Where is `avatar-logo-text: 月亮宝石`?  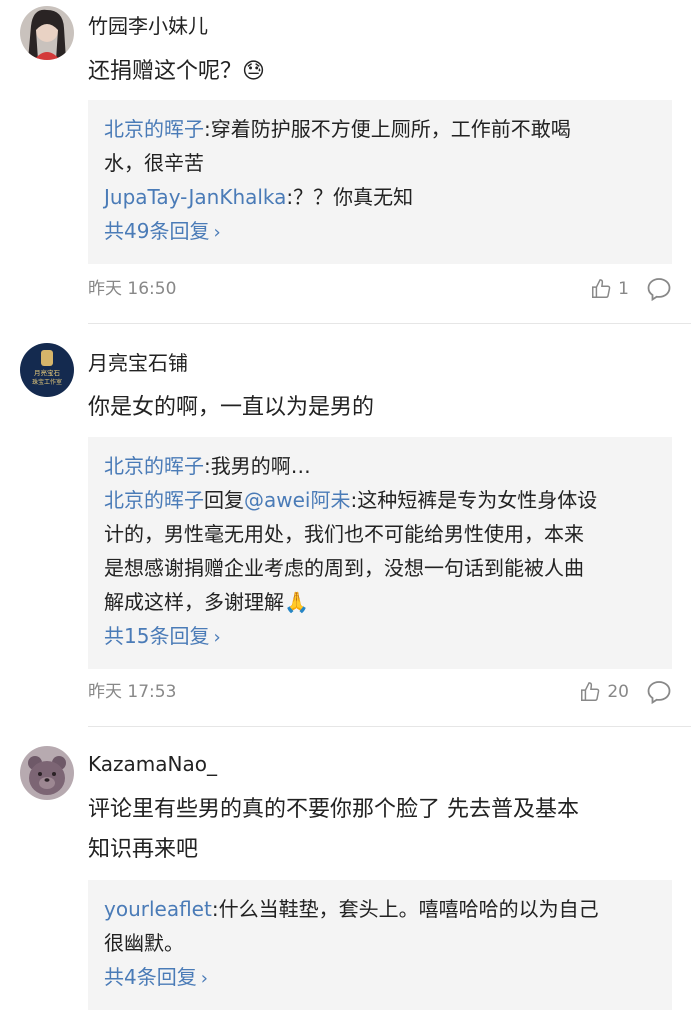 avatar-logo-text: 月亮宝石 is located at coordinates (47, 372).